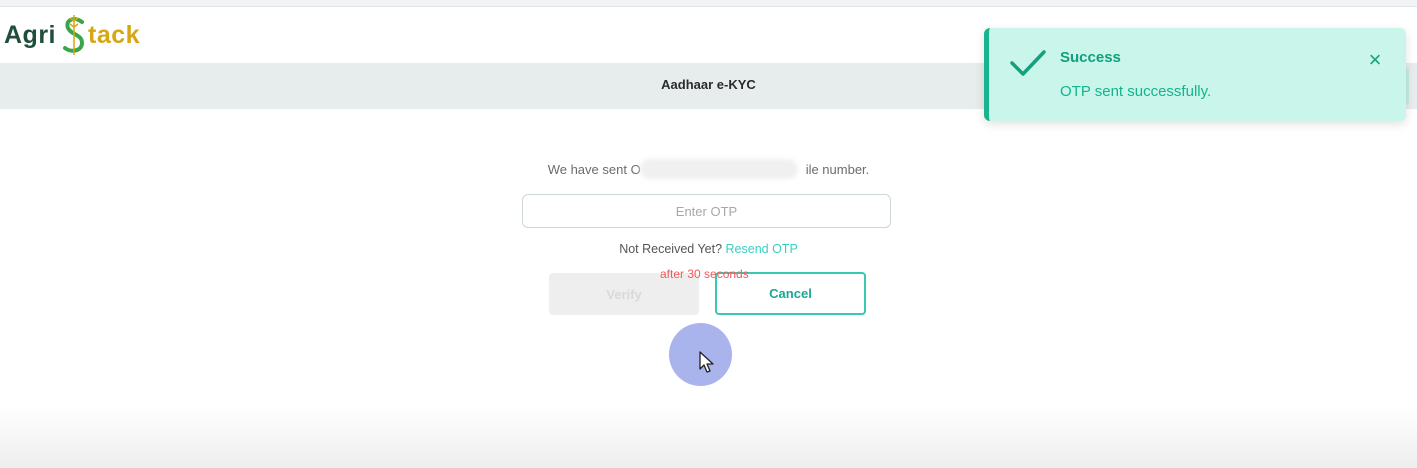  What do you see at coordinates (1375, 60) in the screenshot?
I see `close-icon: ×` at bounding box center [1375, 60].